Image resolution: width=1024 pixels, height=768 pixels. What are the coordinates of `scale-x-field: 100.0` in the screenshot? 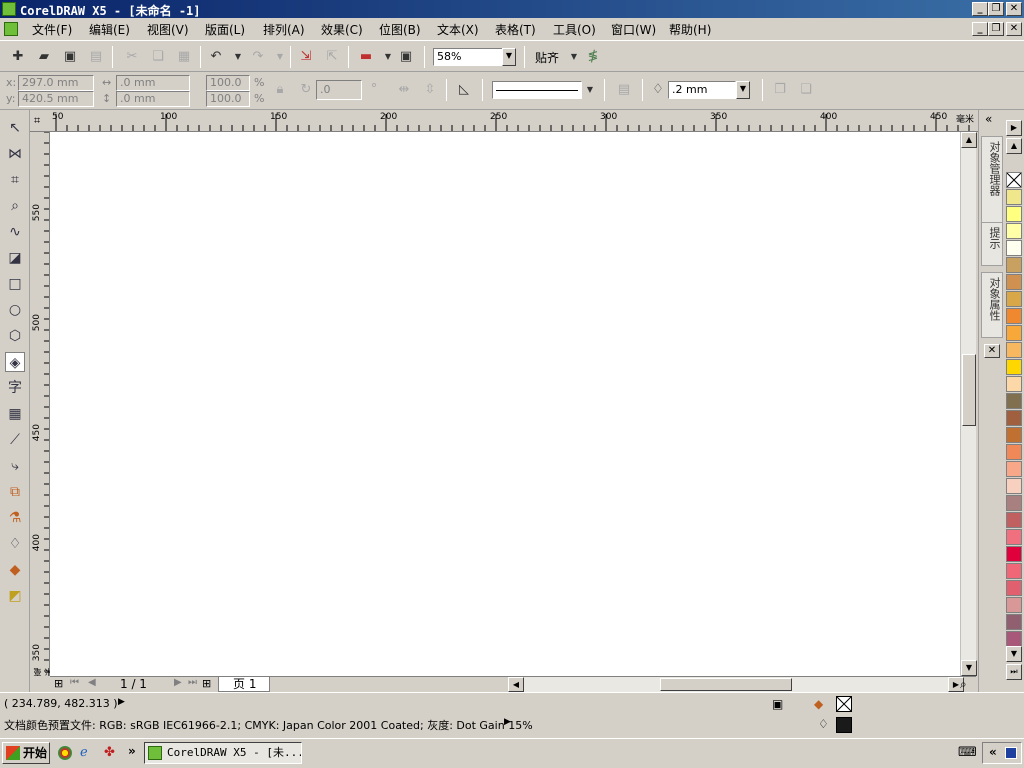 It's located at (228, 83).